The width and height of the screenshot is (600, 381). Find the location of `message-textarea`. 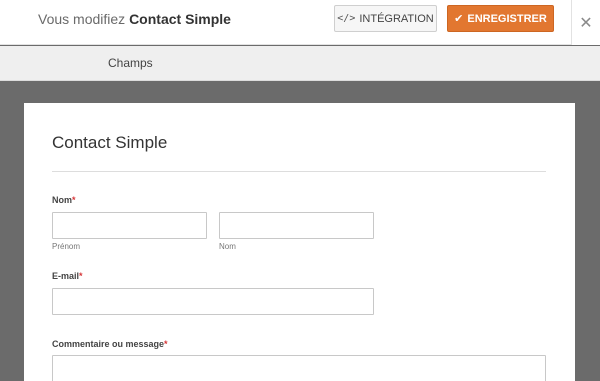

message-textarea is located at coordinates (299, 368).